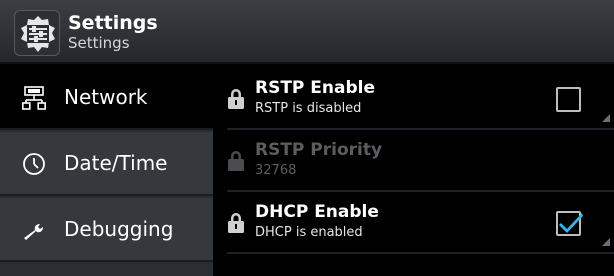 The width and height of the screenshot is (614, 276). Describe the element at coordinates (413, 160) in the screenshot. I see `pref-rstp-priority: RSTP Priority 32768` at that location.